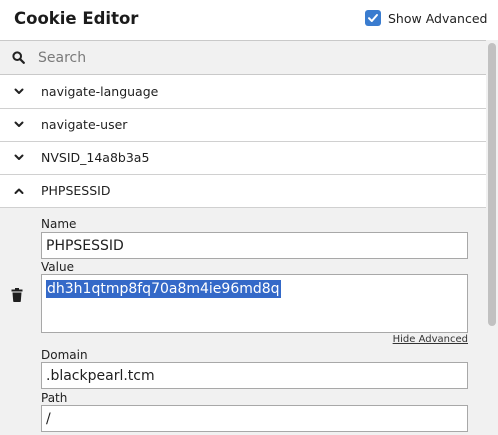 The width and height of the screenshot is (498, 435). I want to click on cookie-row: NVSID_14a8b3a5, so click(243, 158).